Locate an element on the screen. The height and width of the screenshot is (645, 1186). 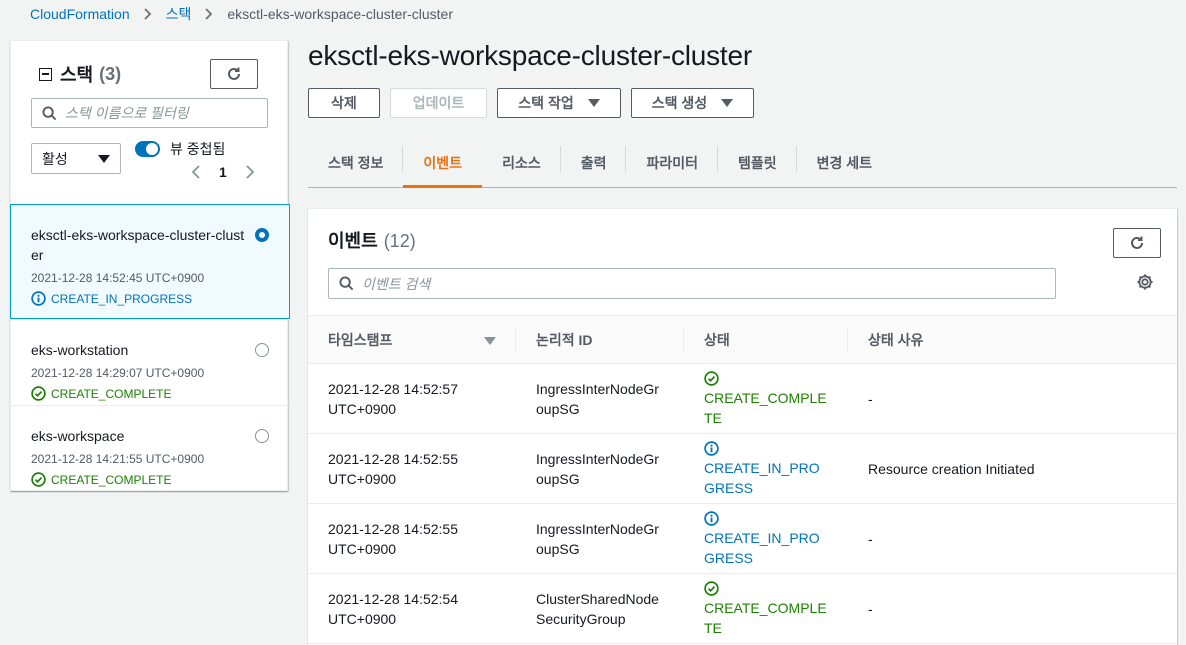
create-stack-button: 스택 생성 is located at coordinates (692, 103).